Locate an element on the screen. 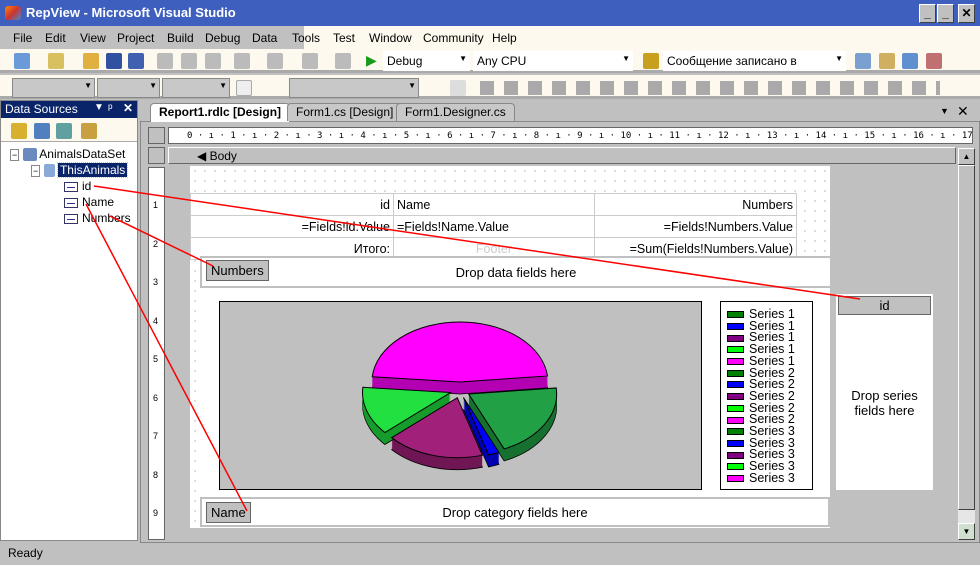 The image size is (980, 565). open-folder-icon is located at coordinates (91, 61).